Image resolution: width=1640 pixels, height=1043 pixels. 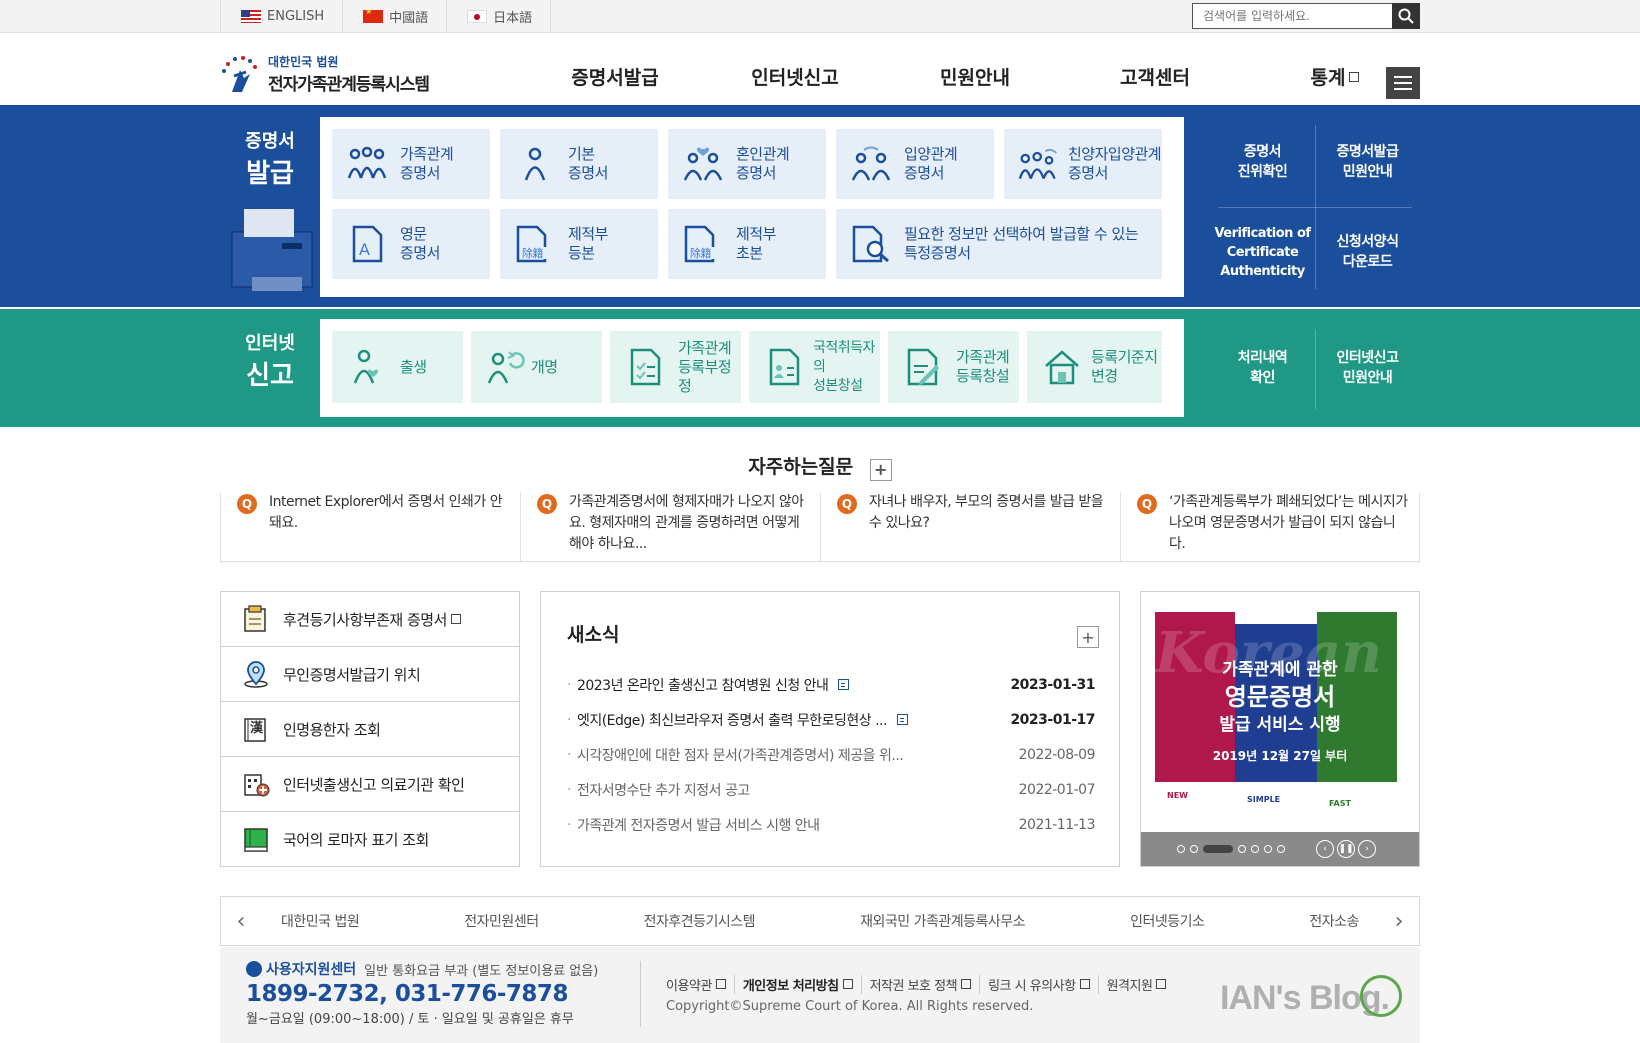 What do you see at coordinates (1262, 252) in the screenshot?
I see `cert-verification-en-button: Verification of Certificate Authenticity` at bounding box center [1262, 252].